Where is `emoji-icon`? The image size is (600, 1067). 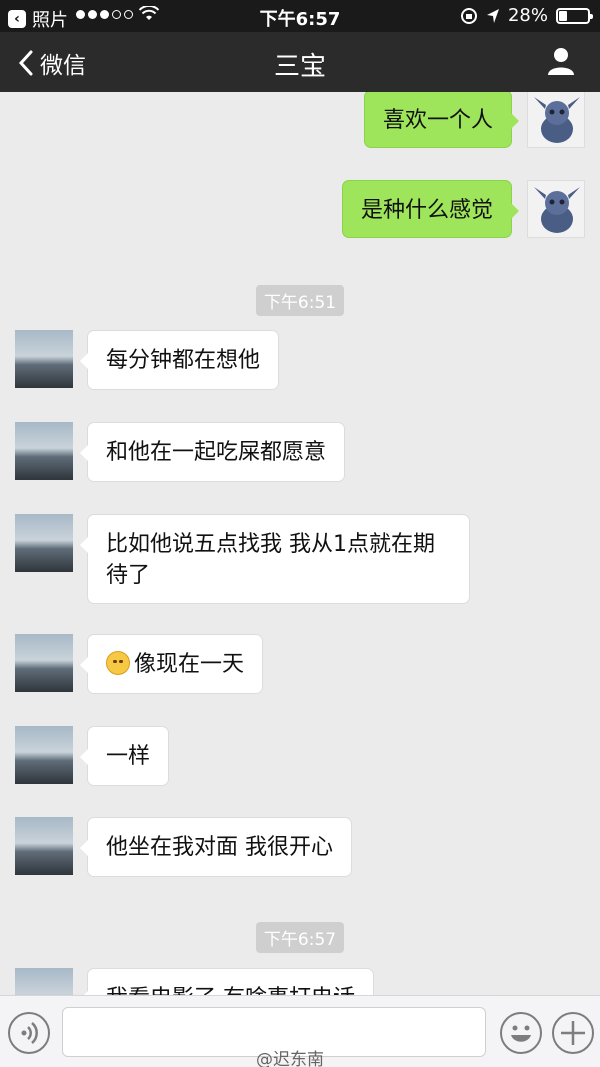 emoji-icon is located at coordinates (521, 1033).